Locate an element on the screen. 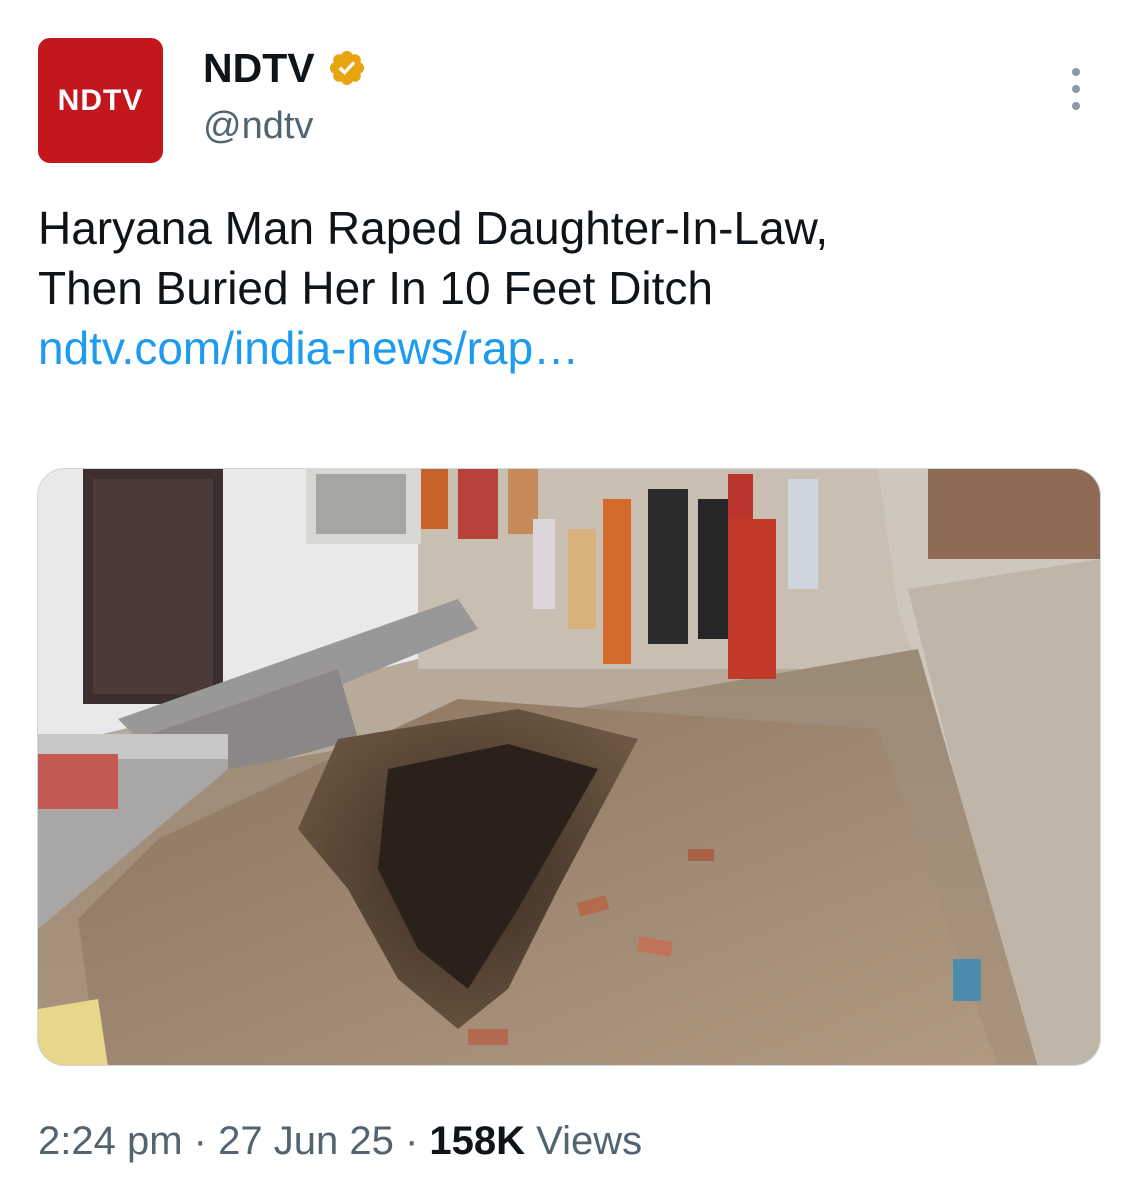 The width and height of the screenshot is (1139, 1200). tweet-meta: 2:24 pm · 27 Jun 25 · 158K Views is located at coordinates (340, 1141).